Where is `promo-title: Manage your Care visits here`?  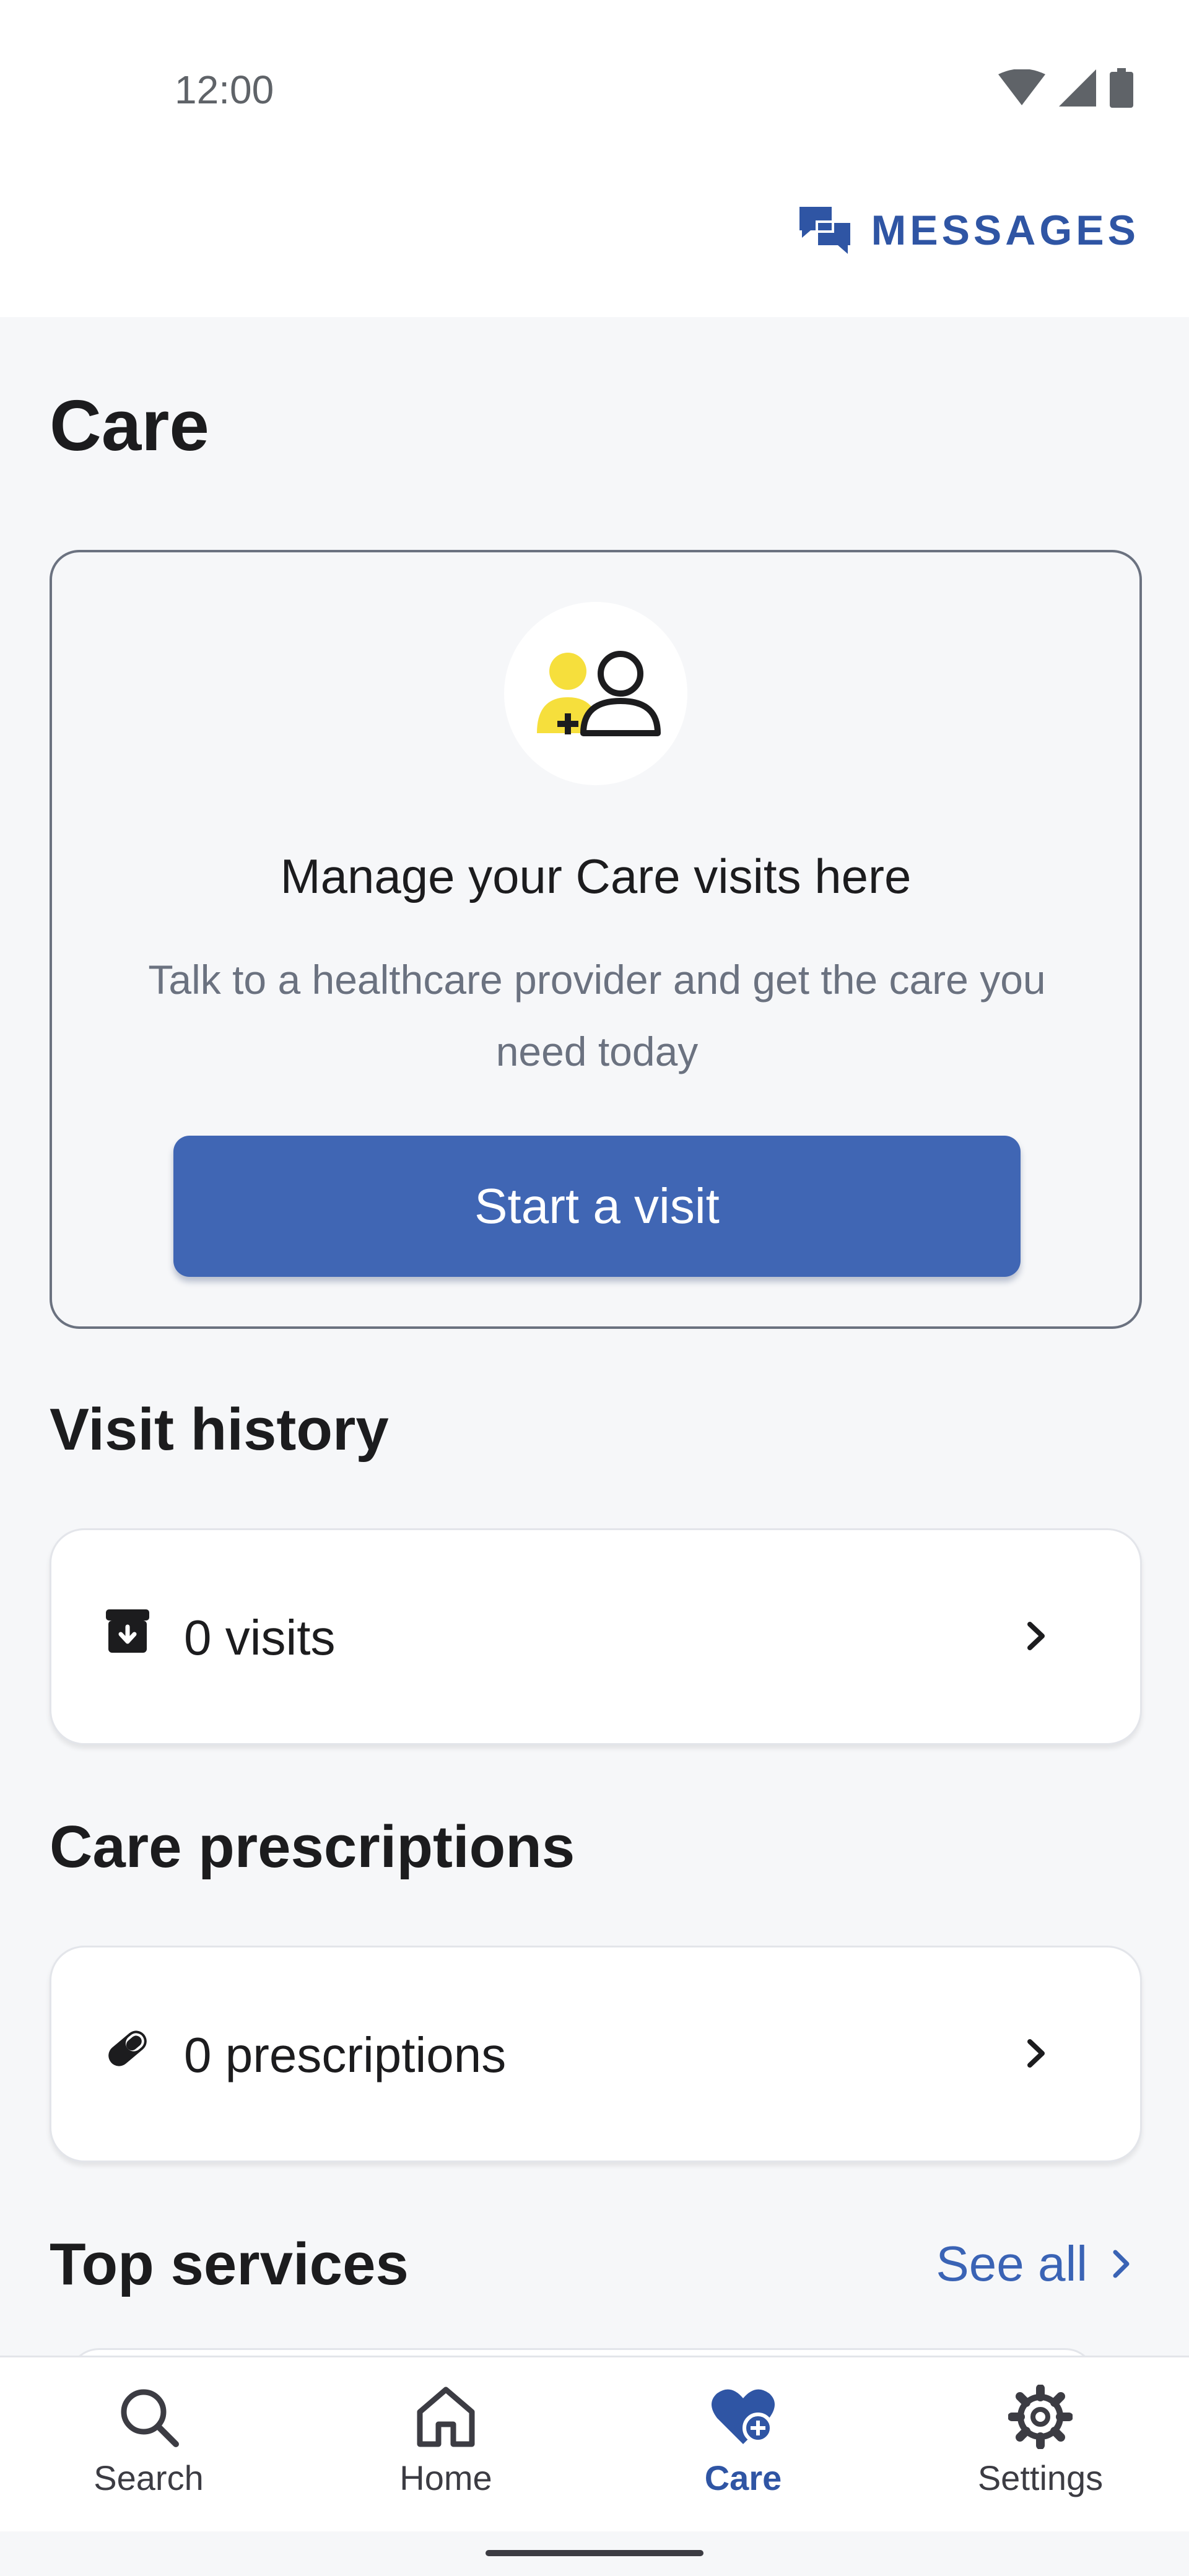 promo-title: Manage your Care visits here is located at coordinates (596, 876).